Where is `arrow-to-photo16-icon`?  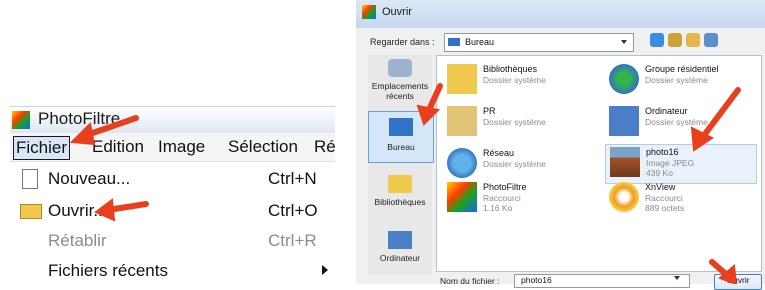 arrow-to-photo16-icon is located at coordinates (720, 114).